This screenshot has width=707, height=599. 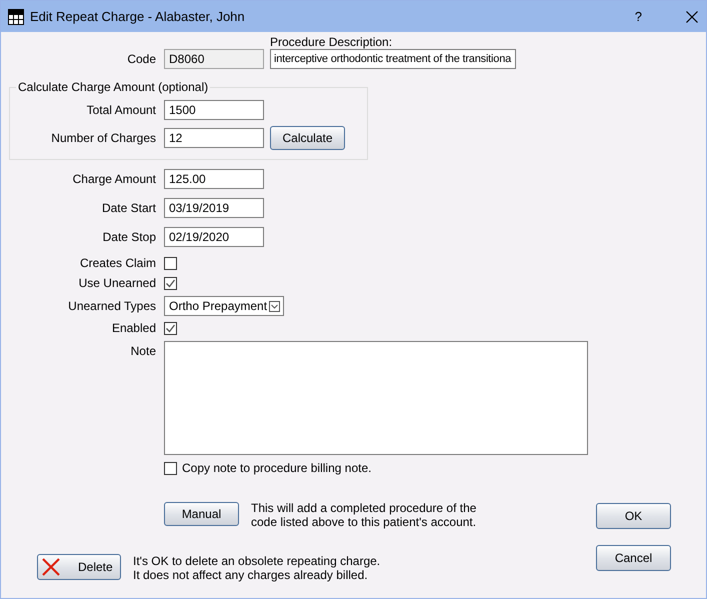 What do you see at coordinates (692, 16) in the screenshot?
I see `close-icon` at bounding box center [692, 16].